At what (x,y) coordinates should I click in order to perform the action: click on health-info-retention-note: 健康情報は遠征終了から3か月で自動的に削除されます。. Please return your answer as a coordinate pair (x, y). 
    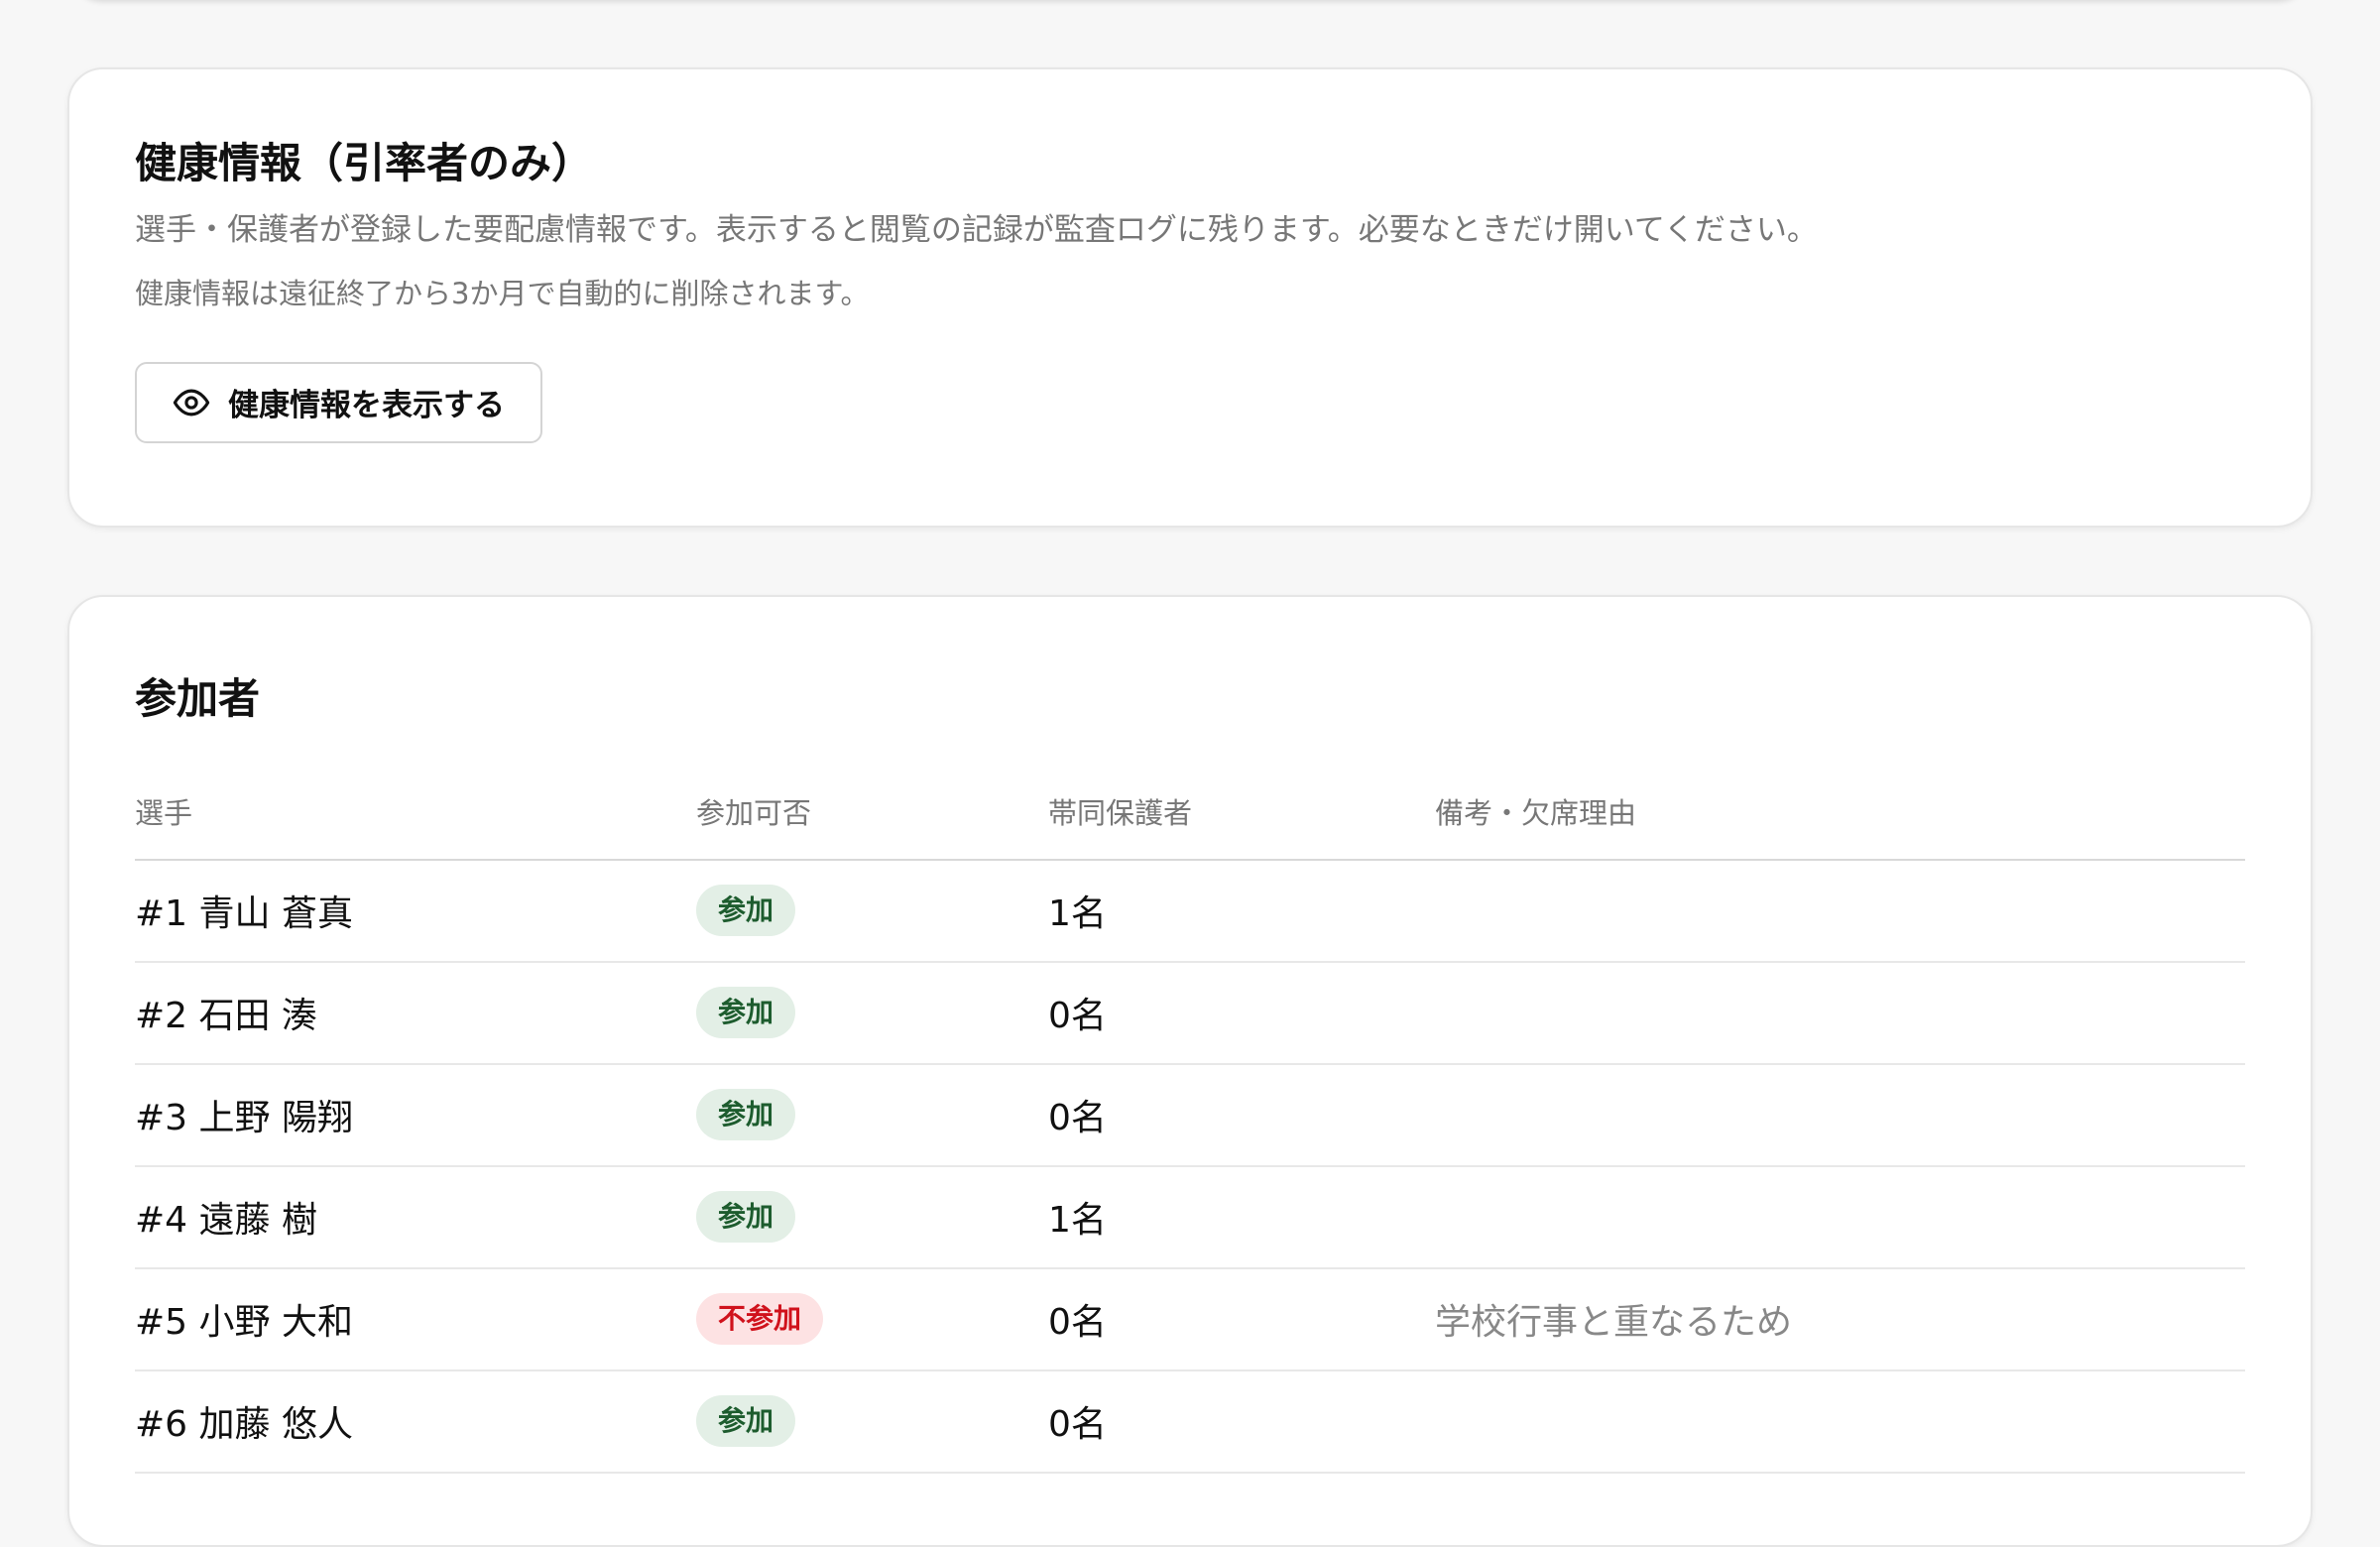
    Looking at the image, I should click on (502, 293).